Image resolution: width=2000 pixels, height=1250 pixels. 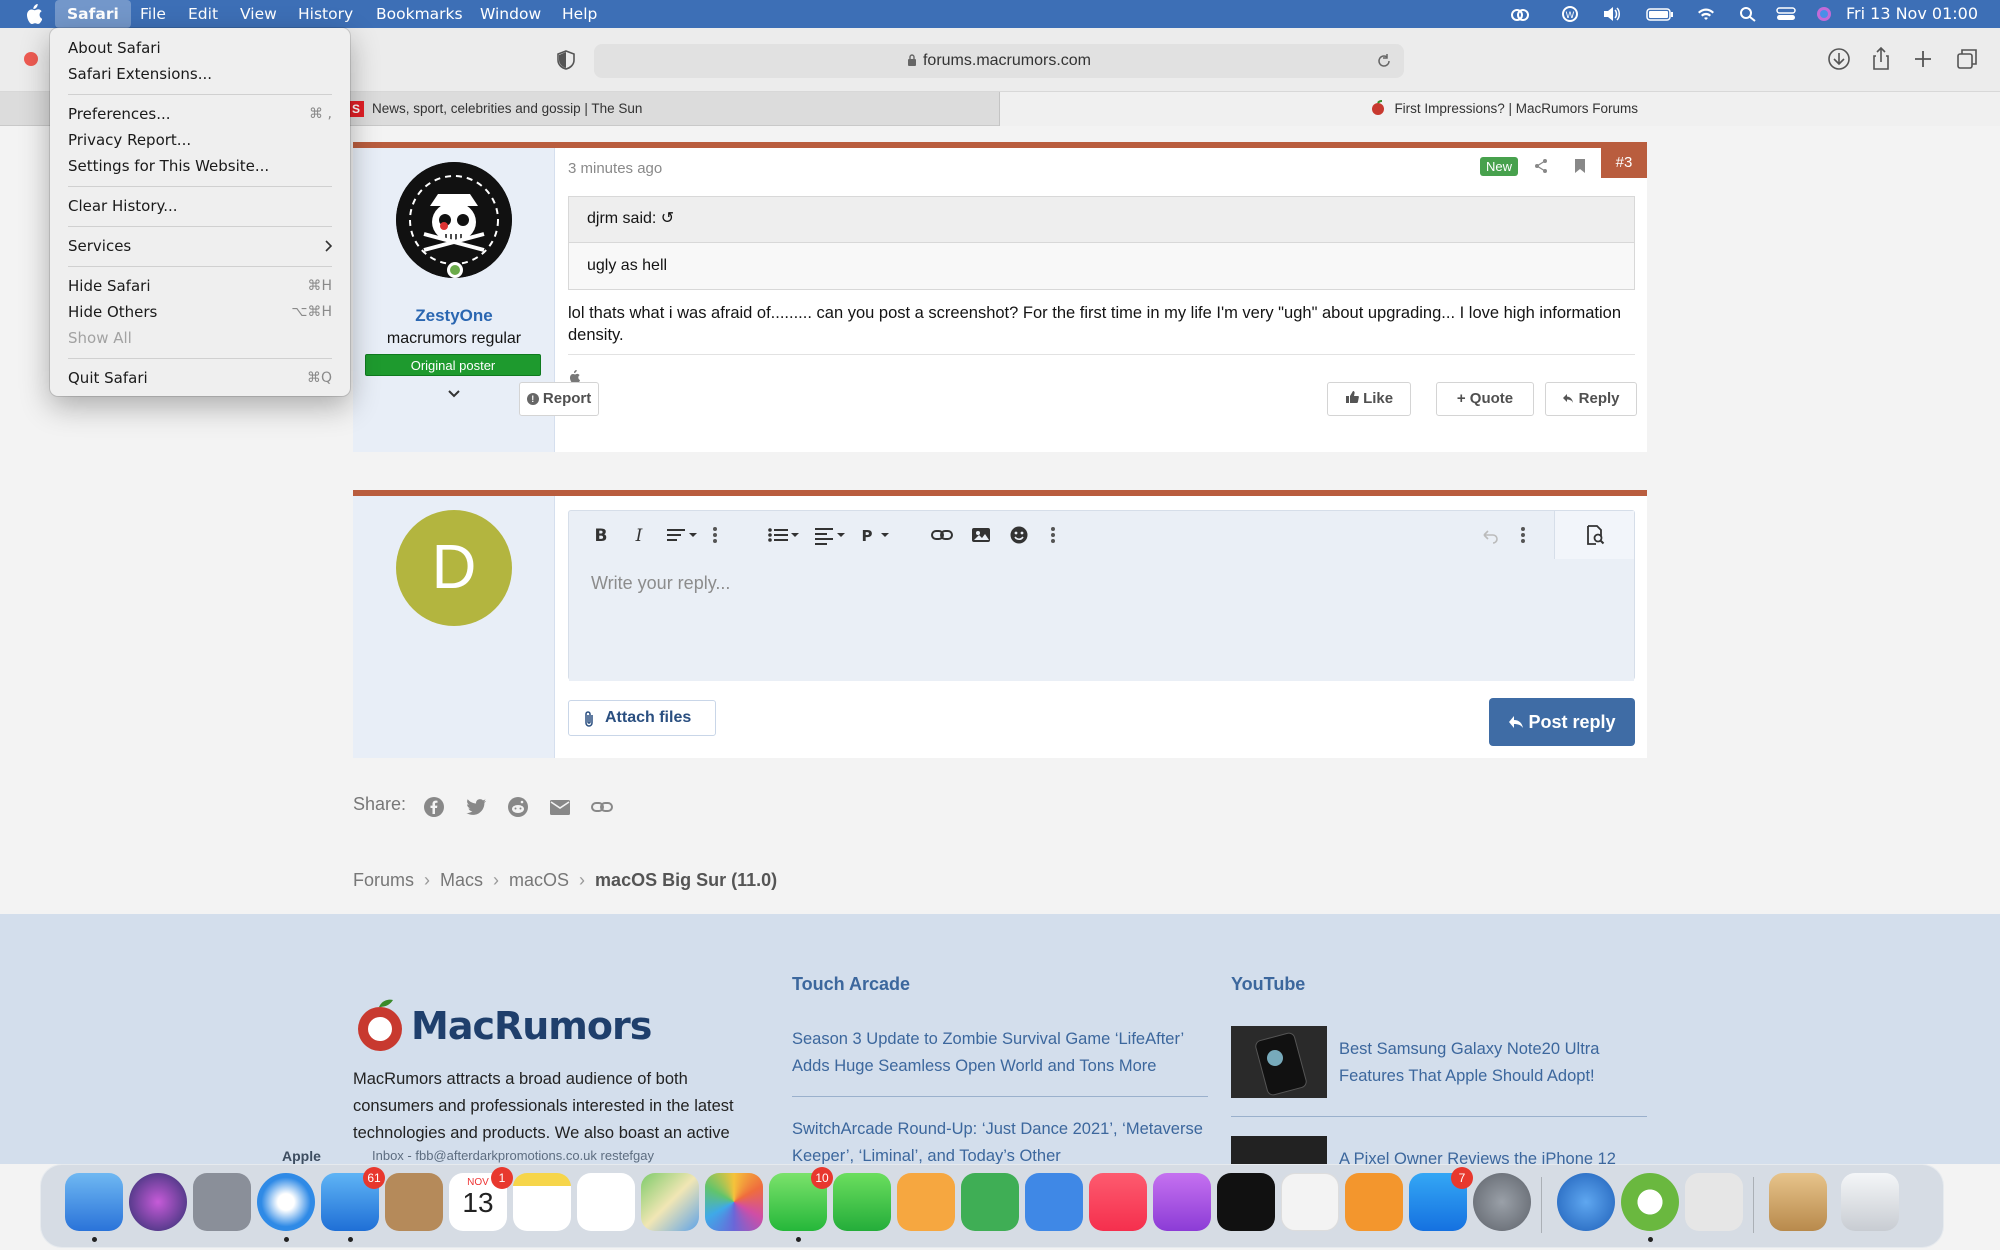 What do you see at coordinates (383, 880) in the screenshot?
I see `breadcrumb-forums: Forums` at bounding box center [383, 880].